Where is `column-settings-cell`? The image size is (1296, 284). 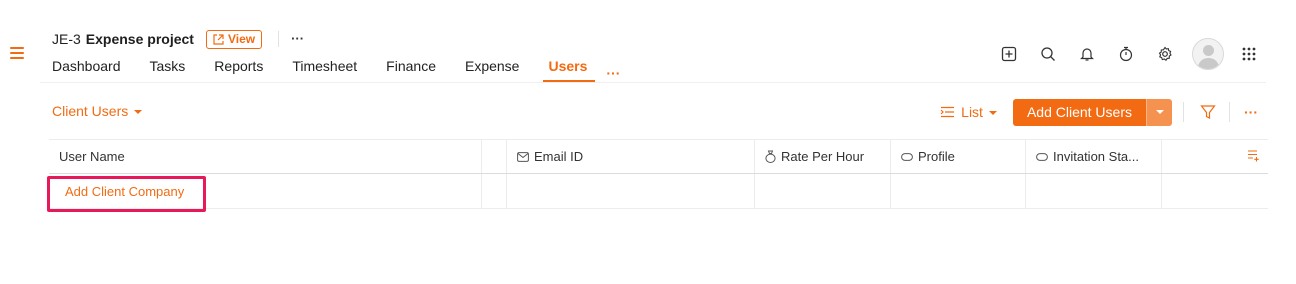 column-settings-cell is located at coordinates (1215, 156).